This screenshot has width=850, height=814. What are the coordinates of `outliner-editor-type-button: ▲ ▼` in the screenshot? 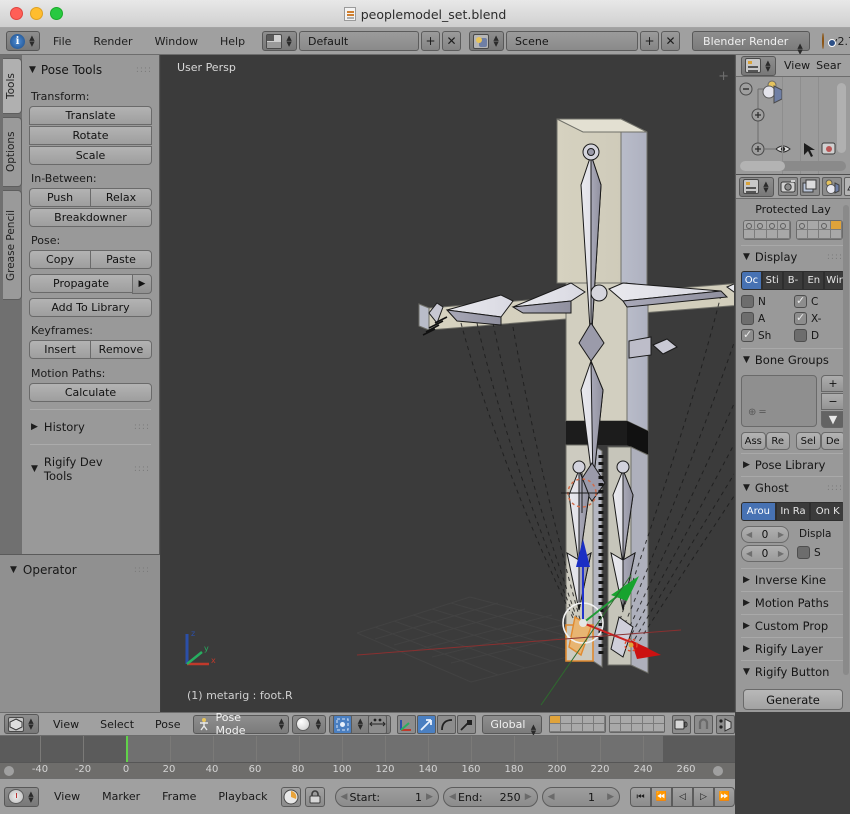 It's located at (758, 65).